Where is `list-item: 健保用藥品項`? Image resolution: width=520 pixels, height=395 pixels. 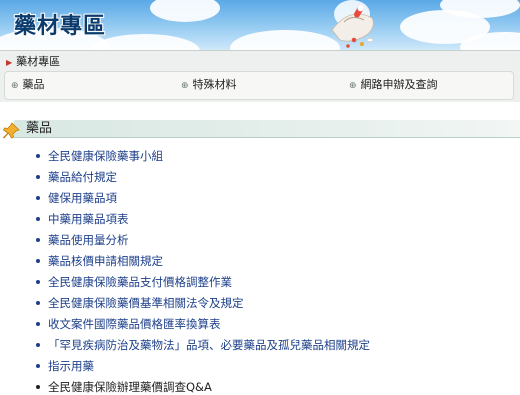 list-item: 健保用藥品項 is located at coordinates (274, 200).